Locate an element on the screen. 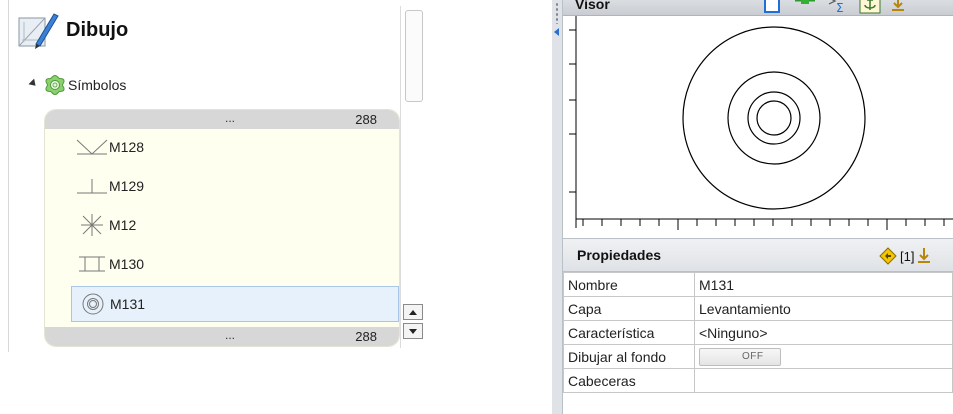  property-row-nombre: Nombre M131 is located at coordinates (758, 284).